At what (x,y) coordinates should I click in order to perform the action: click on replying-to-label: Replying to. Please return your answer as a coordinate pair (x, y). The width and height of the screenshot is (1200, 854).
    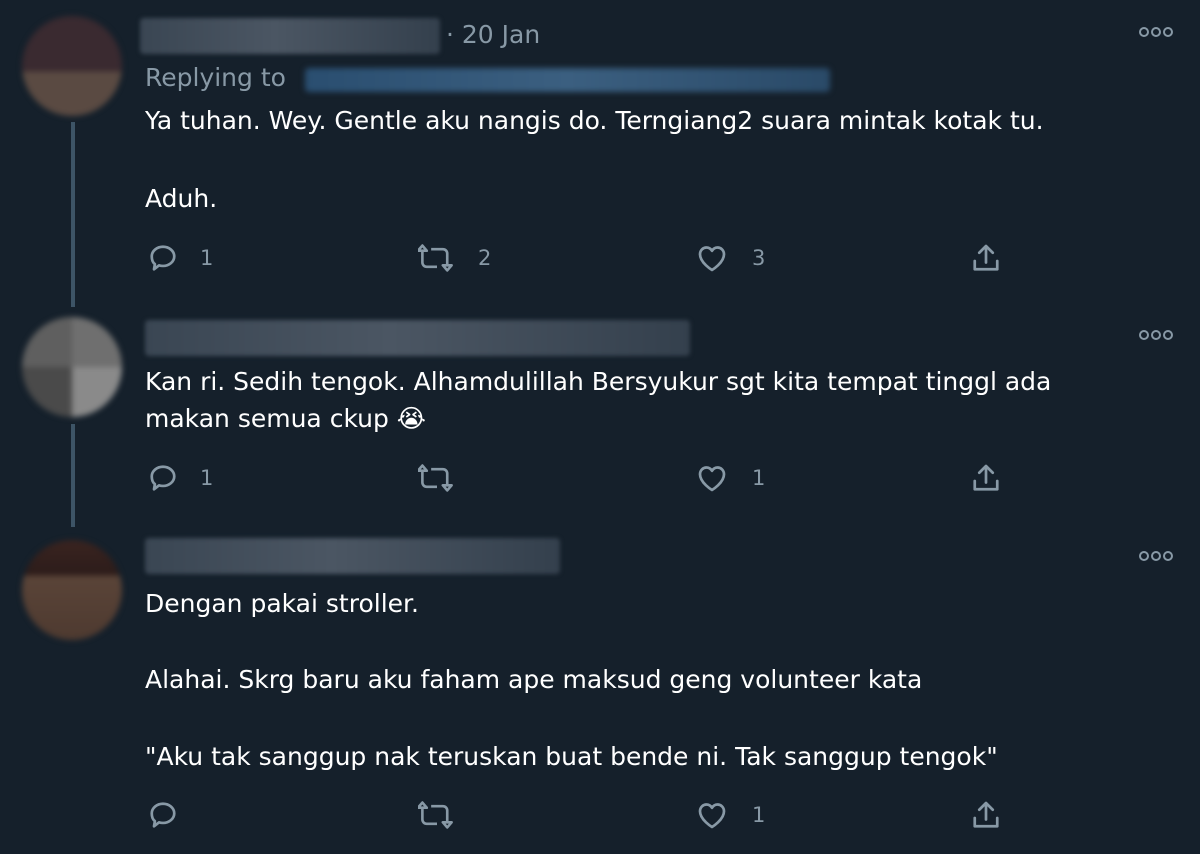
    Looking at the image, I should click on (215, 77).